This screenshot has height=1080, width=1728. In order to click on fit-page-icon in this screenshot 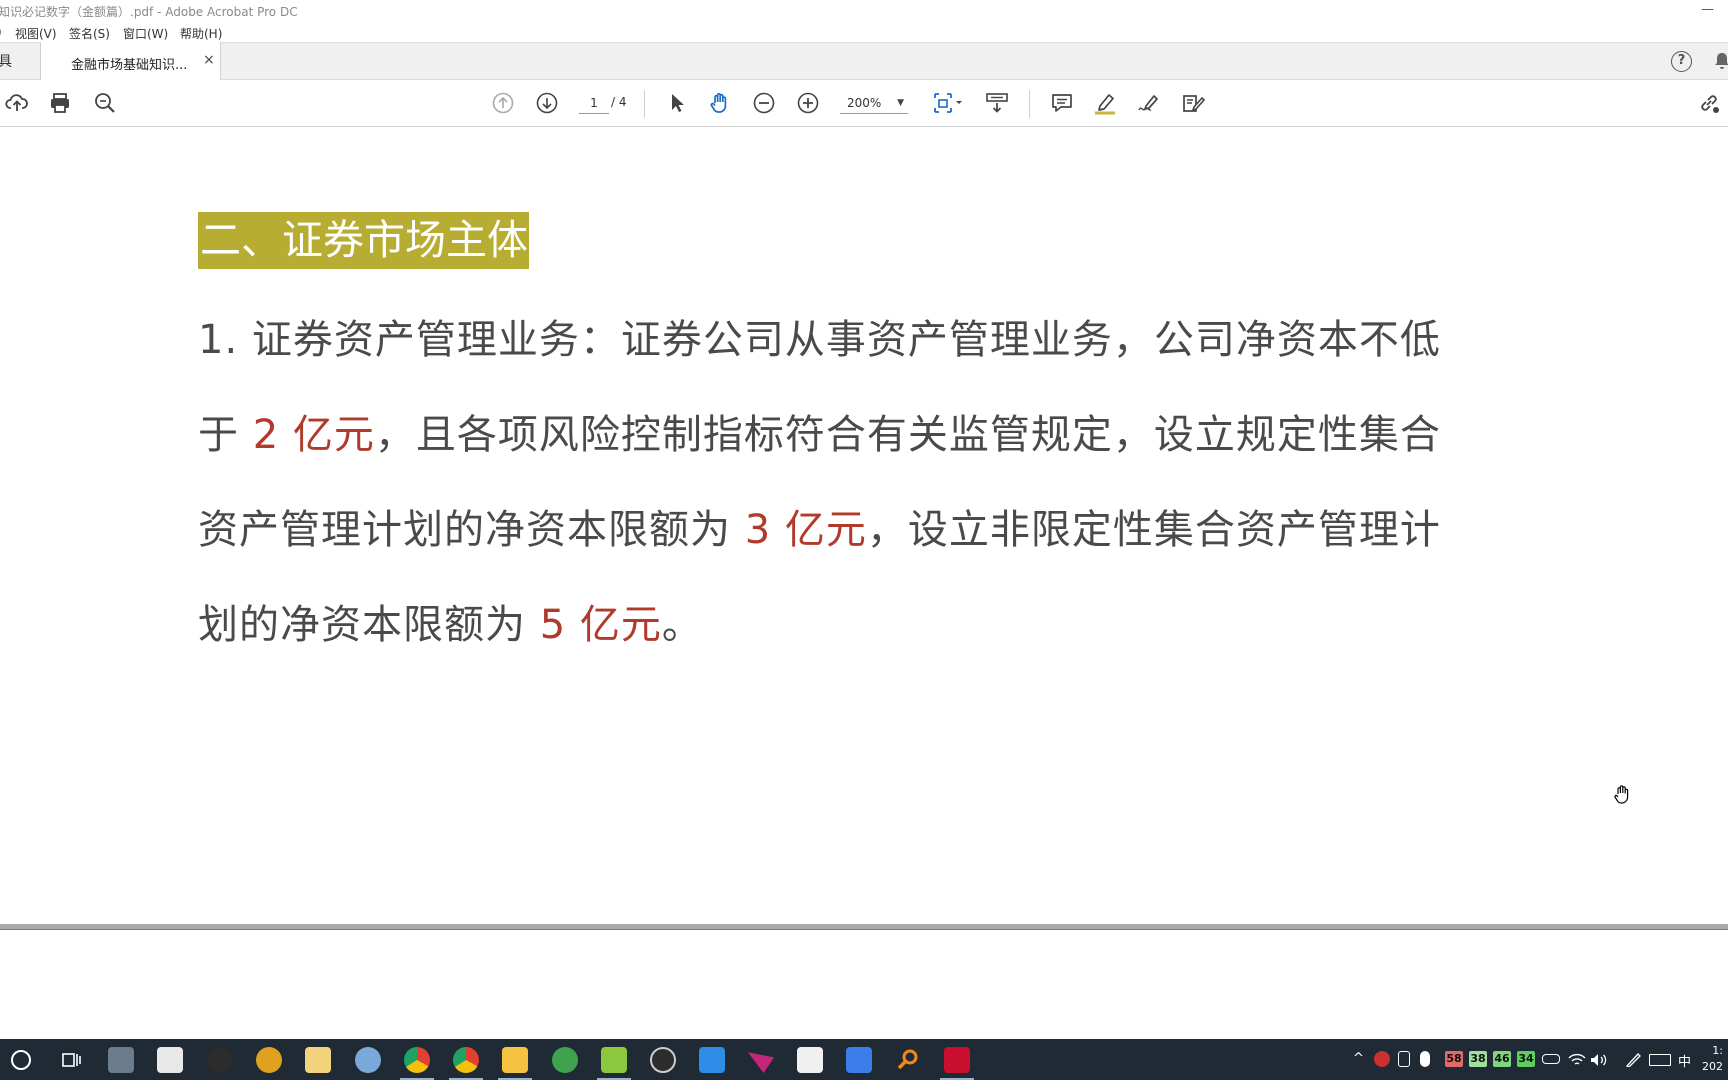, I will do `click(947, 103)`.